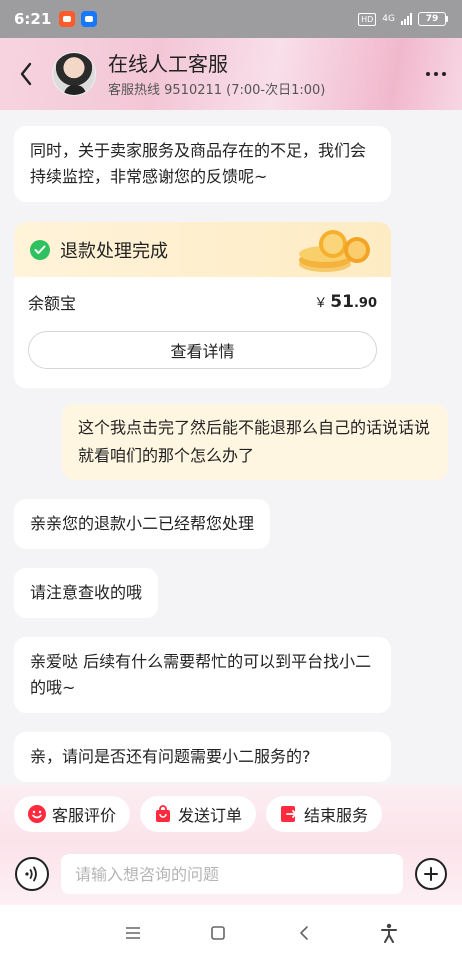 The width and height of the screenshot is (462, 960). I want to click on back-button, so click(26, 74).